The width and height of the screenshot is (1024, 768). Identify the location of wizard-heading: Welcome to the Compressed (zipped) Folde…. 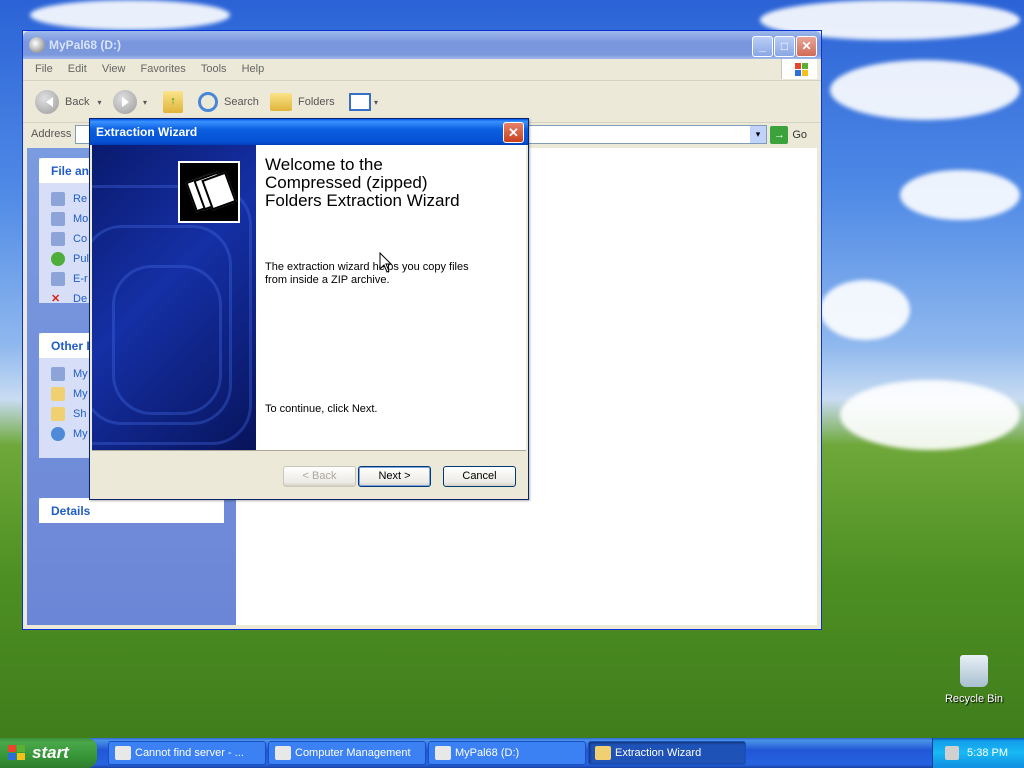
(362, 182).